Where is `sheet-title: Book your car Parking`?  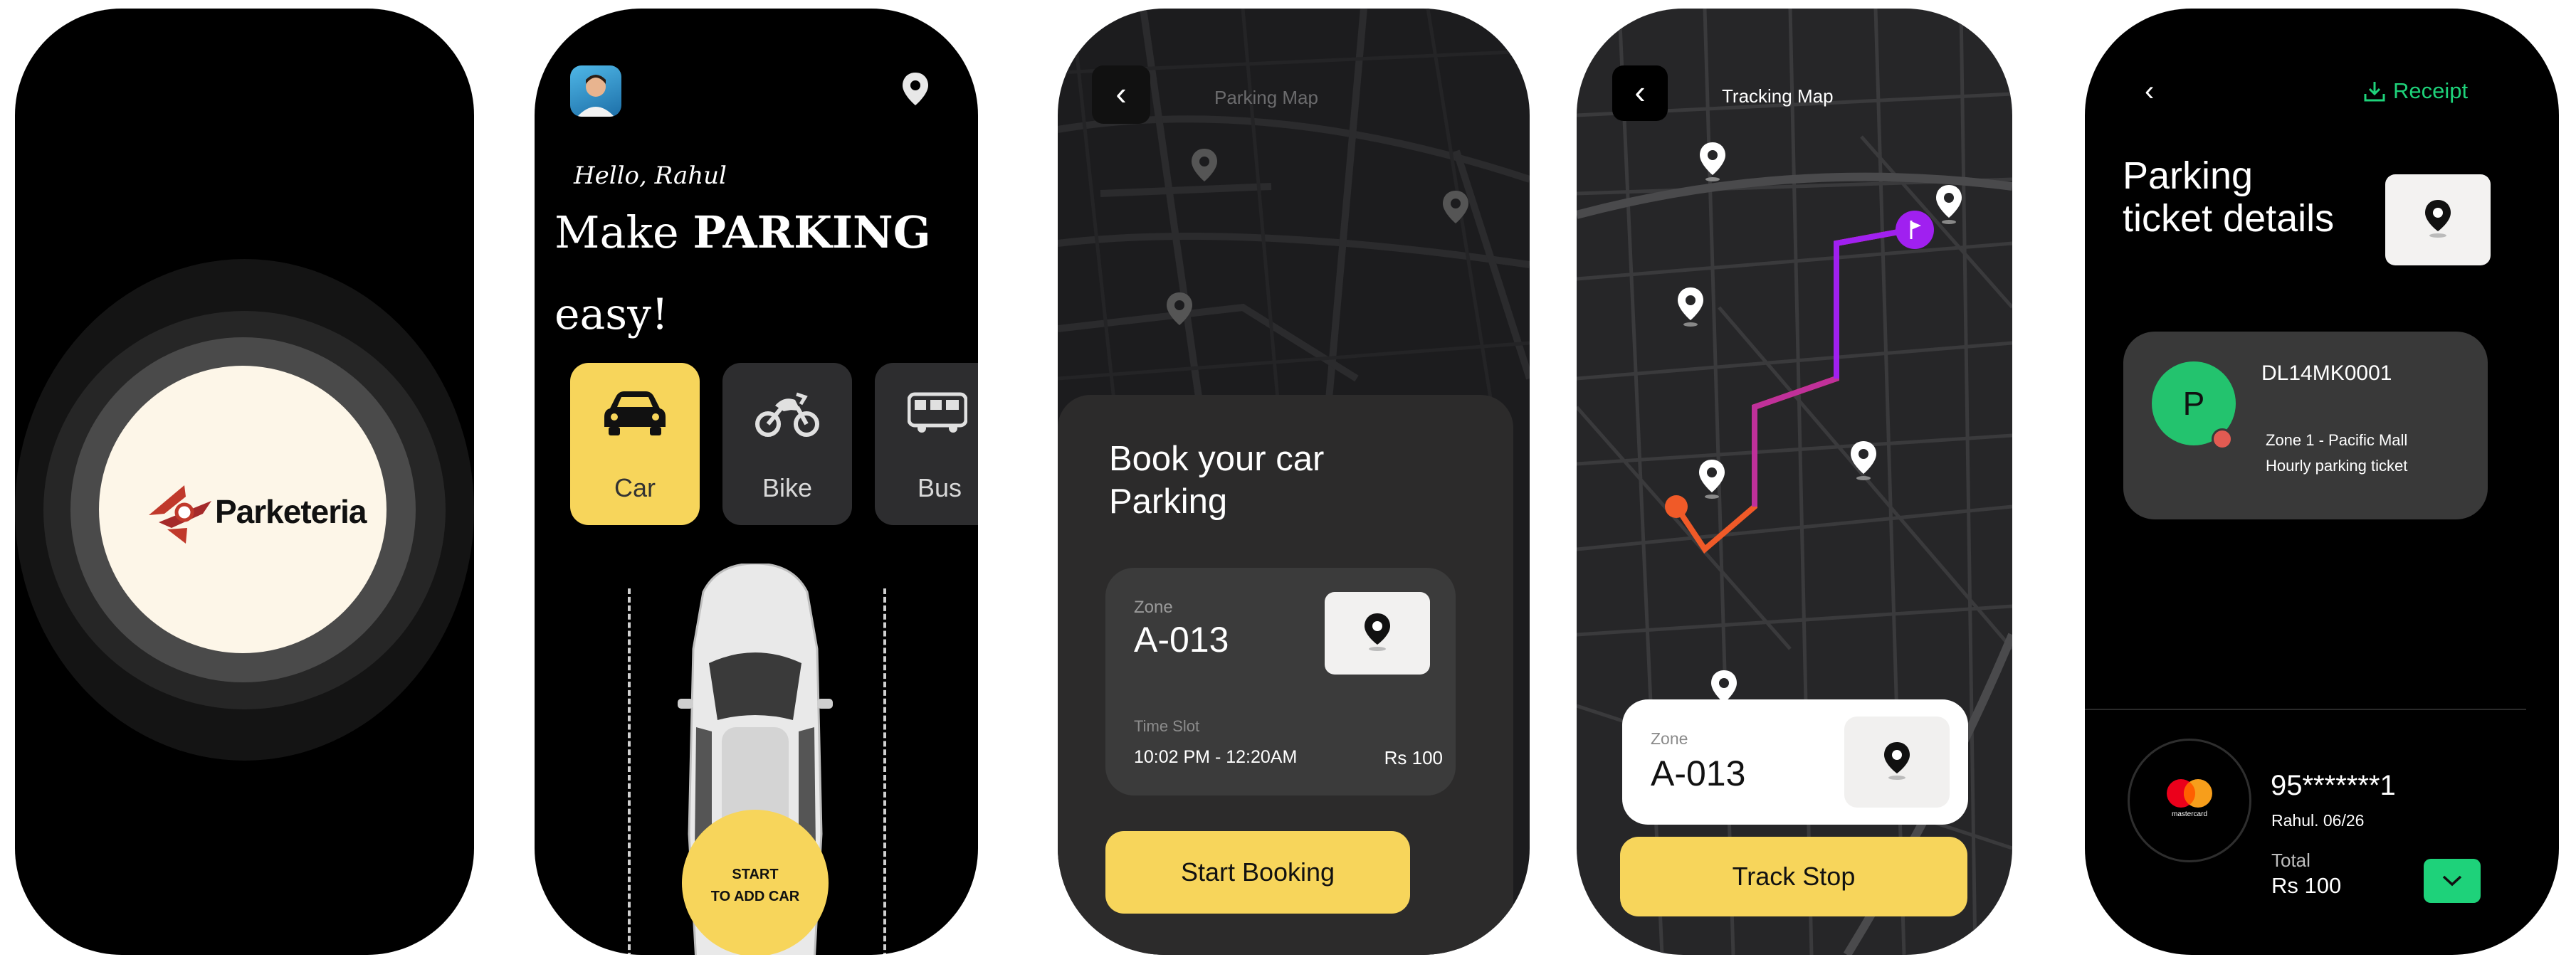
sheet-title: Book your car Parking is located at coordinates (1217, 480).